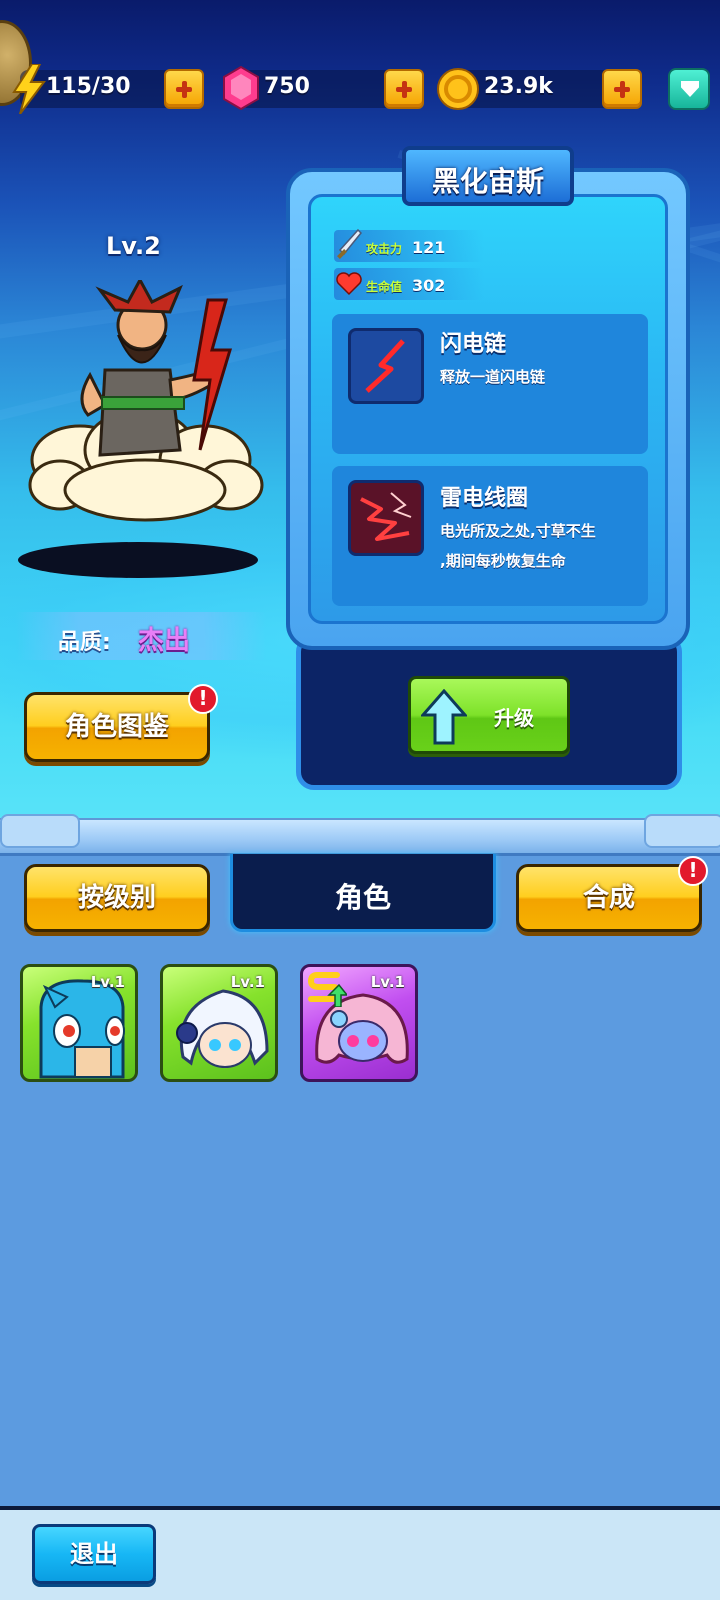 The height and width of the screenshot is (1600, 720). I want to click on codex-alert-badge: !, so click(203, 699).